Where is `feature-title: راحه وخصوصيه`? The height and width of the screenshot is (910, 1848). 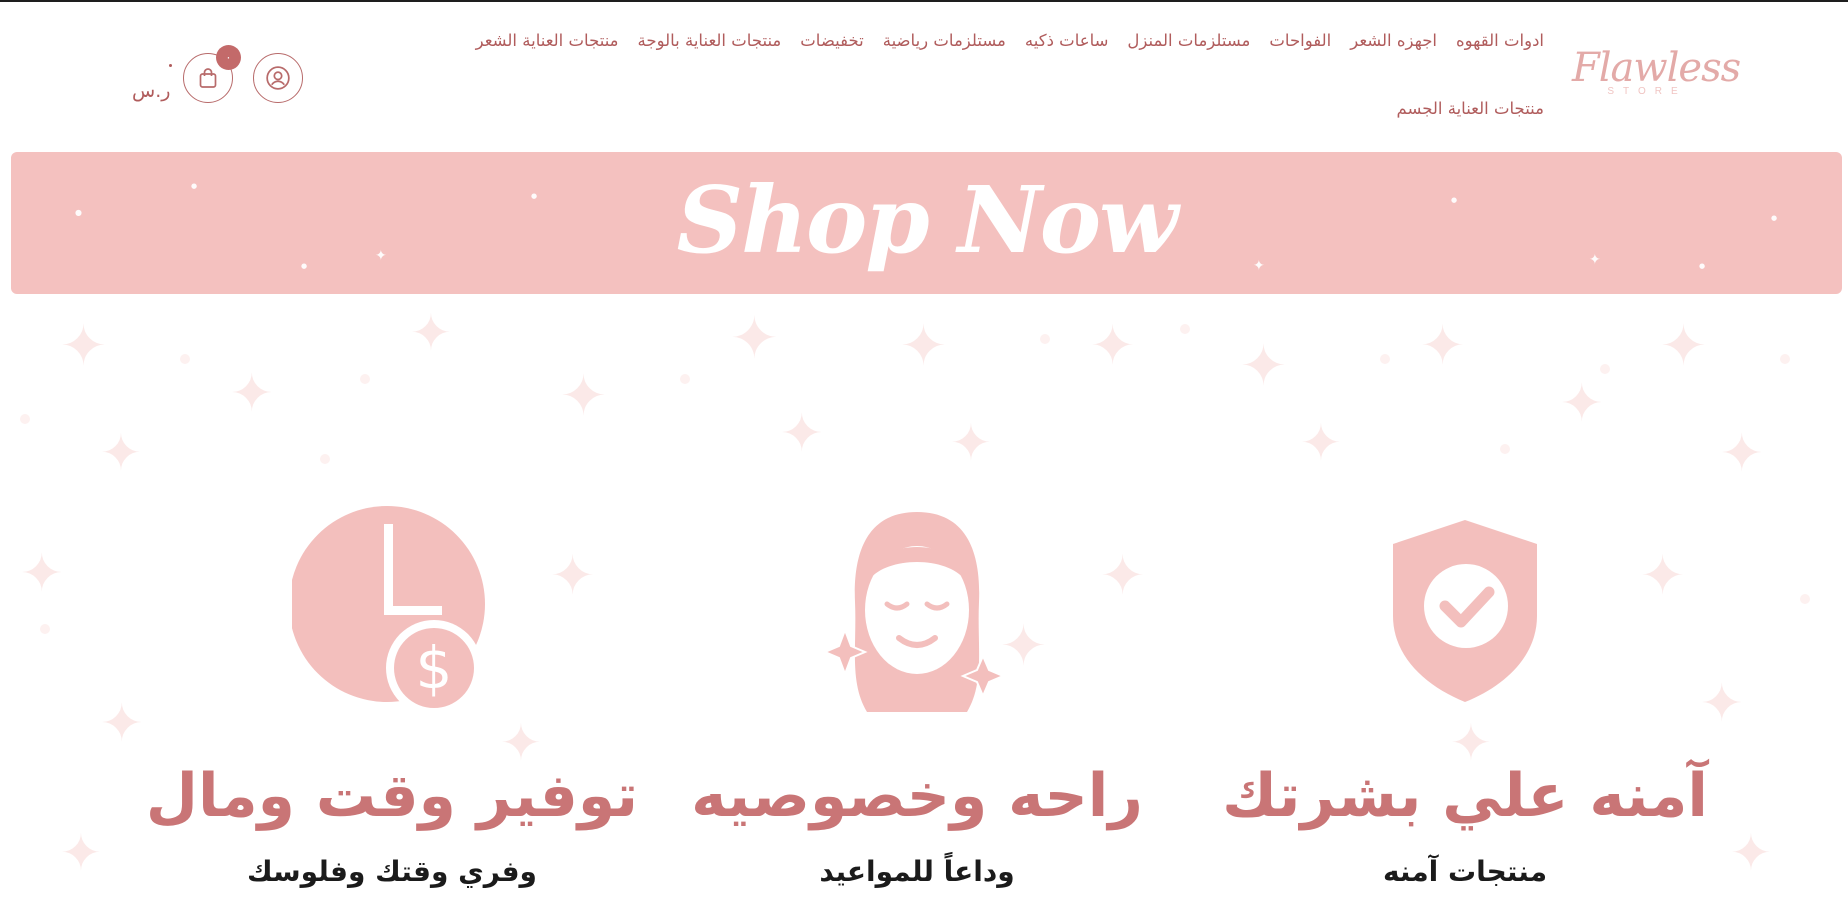
feature-title: راحه وخصوصيه is located at coordinates (917, 796).